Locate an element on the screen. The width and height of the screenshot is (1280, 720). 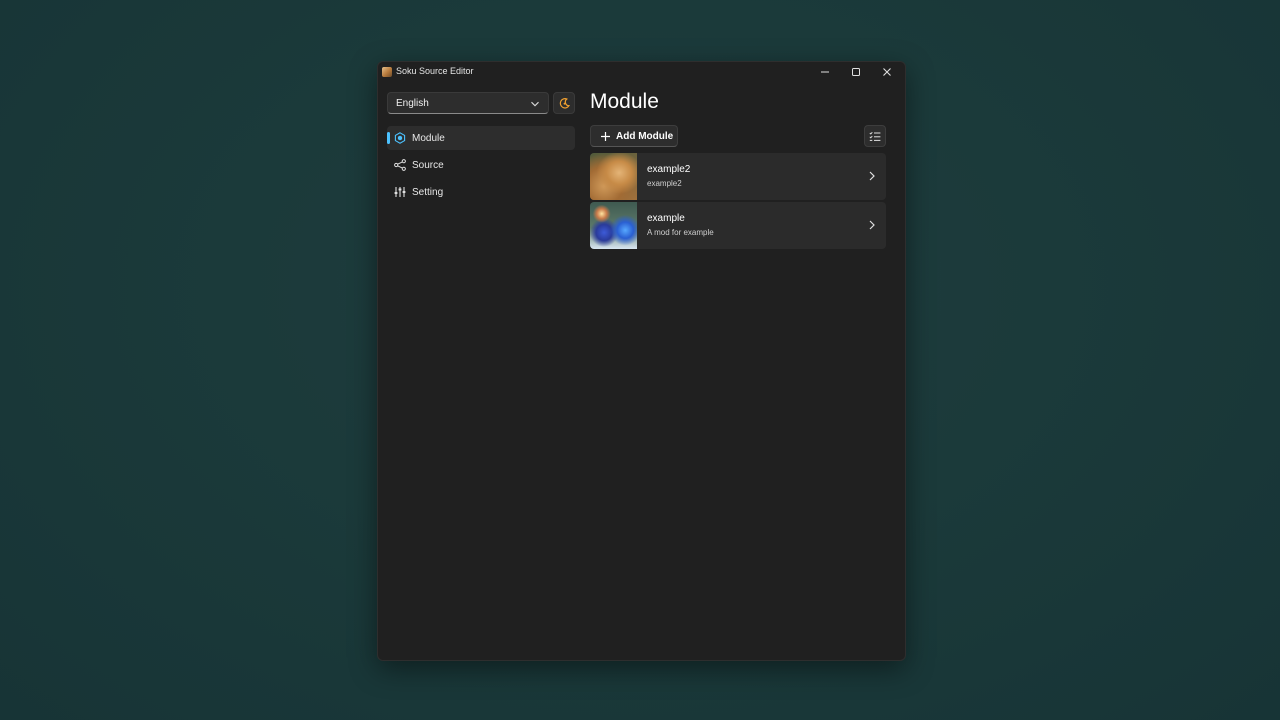
minimize-button is located at coordinates (825, 72).